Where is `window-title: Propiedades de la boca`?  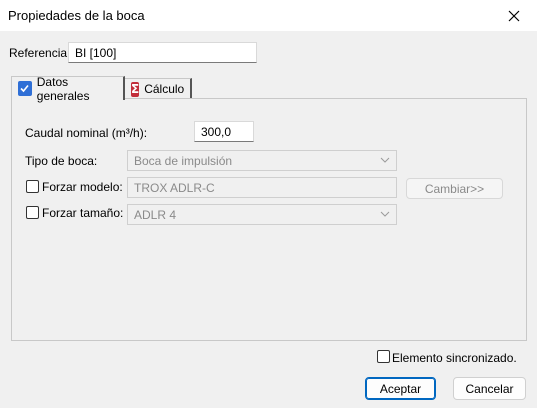
window-title: Propiedades de la boca is located at coordinates (76, 15).